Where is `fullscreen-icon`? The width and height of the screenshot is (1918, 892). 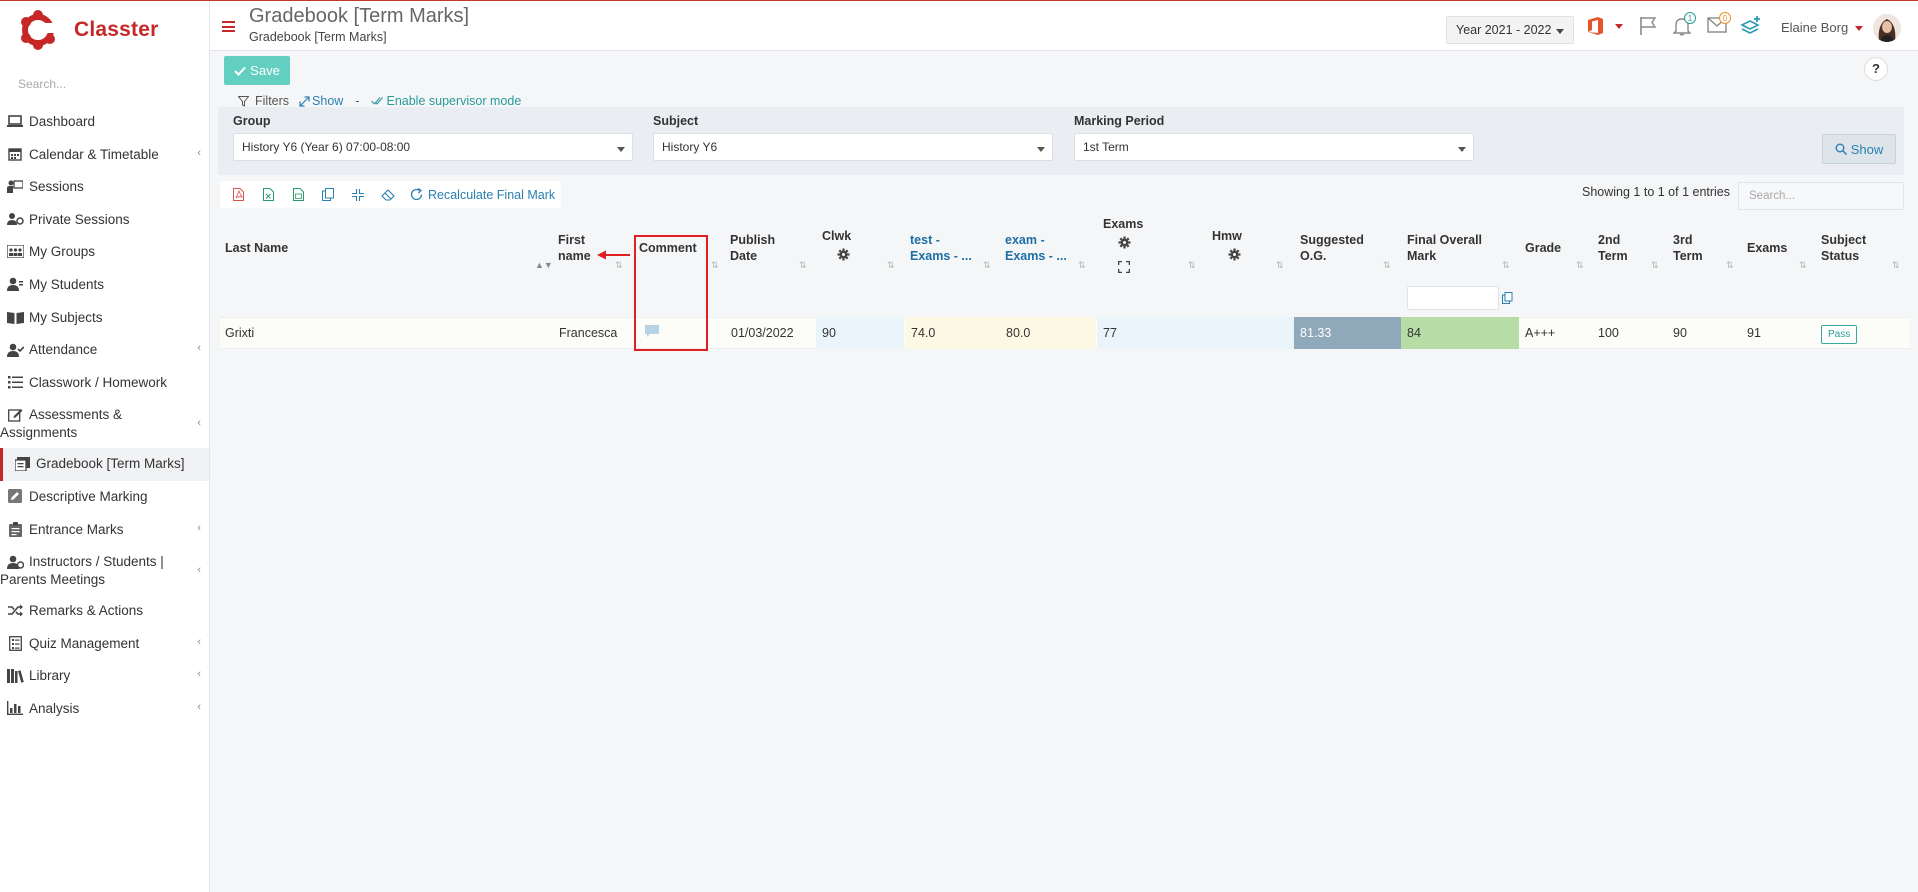 fullscreen-icon is located at coordinates (1124, 267).